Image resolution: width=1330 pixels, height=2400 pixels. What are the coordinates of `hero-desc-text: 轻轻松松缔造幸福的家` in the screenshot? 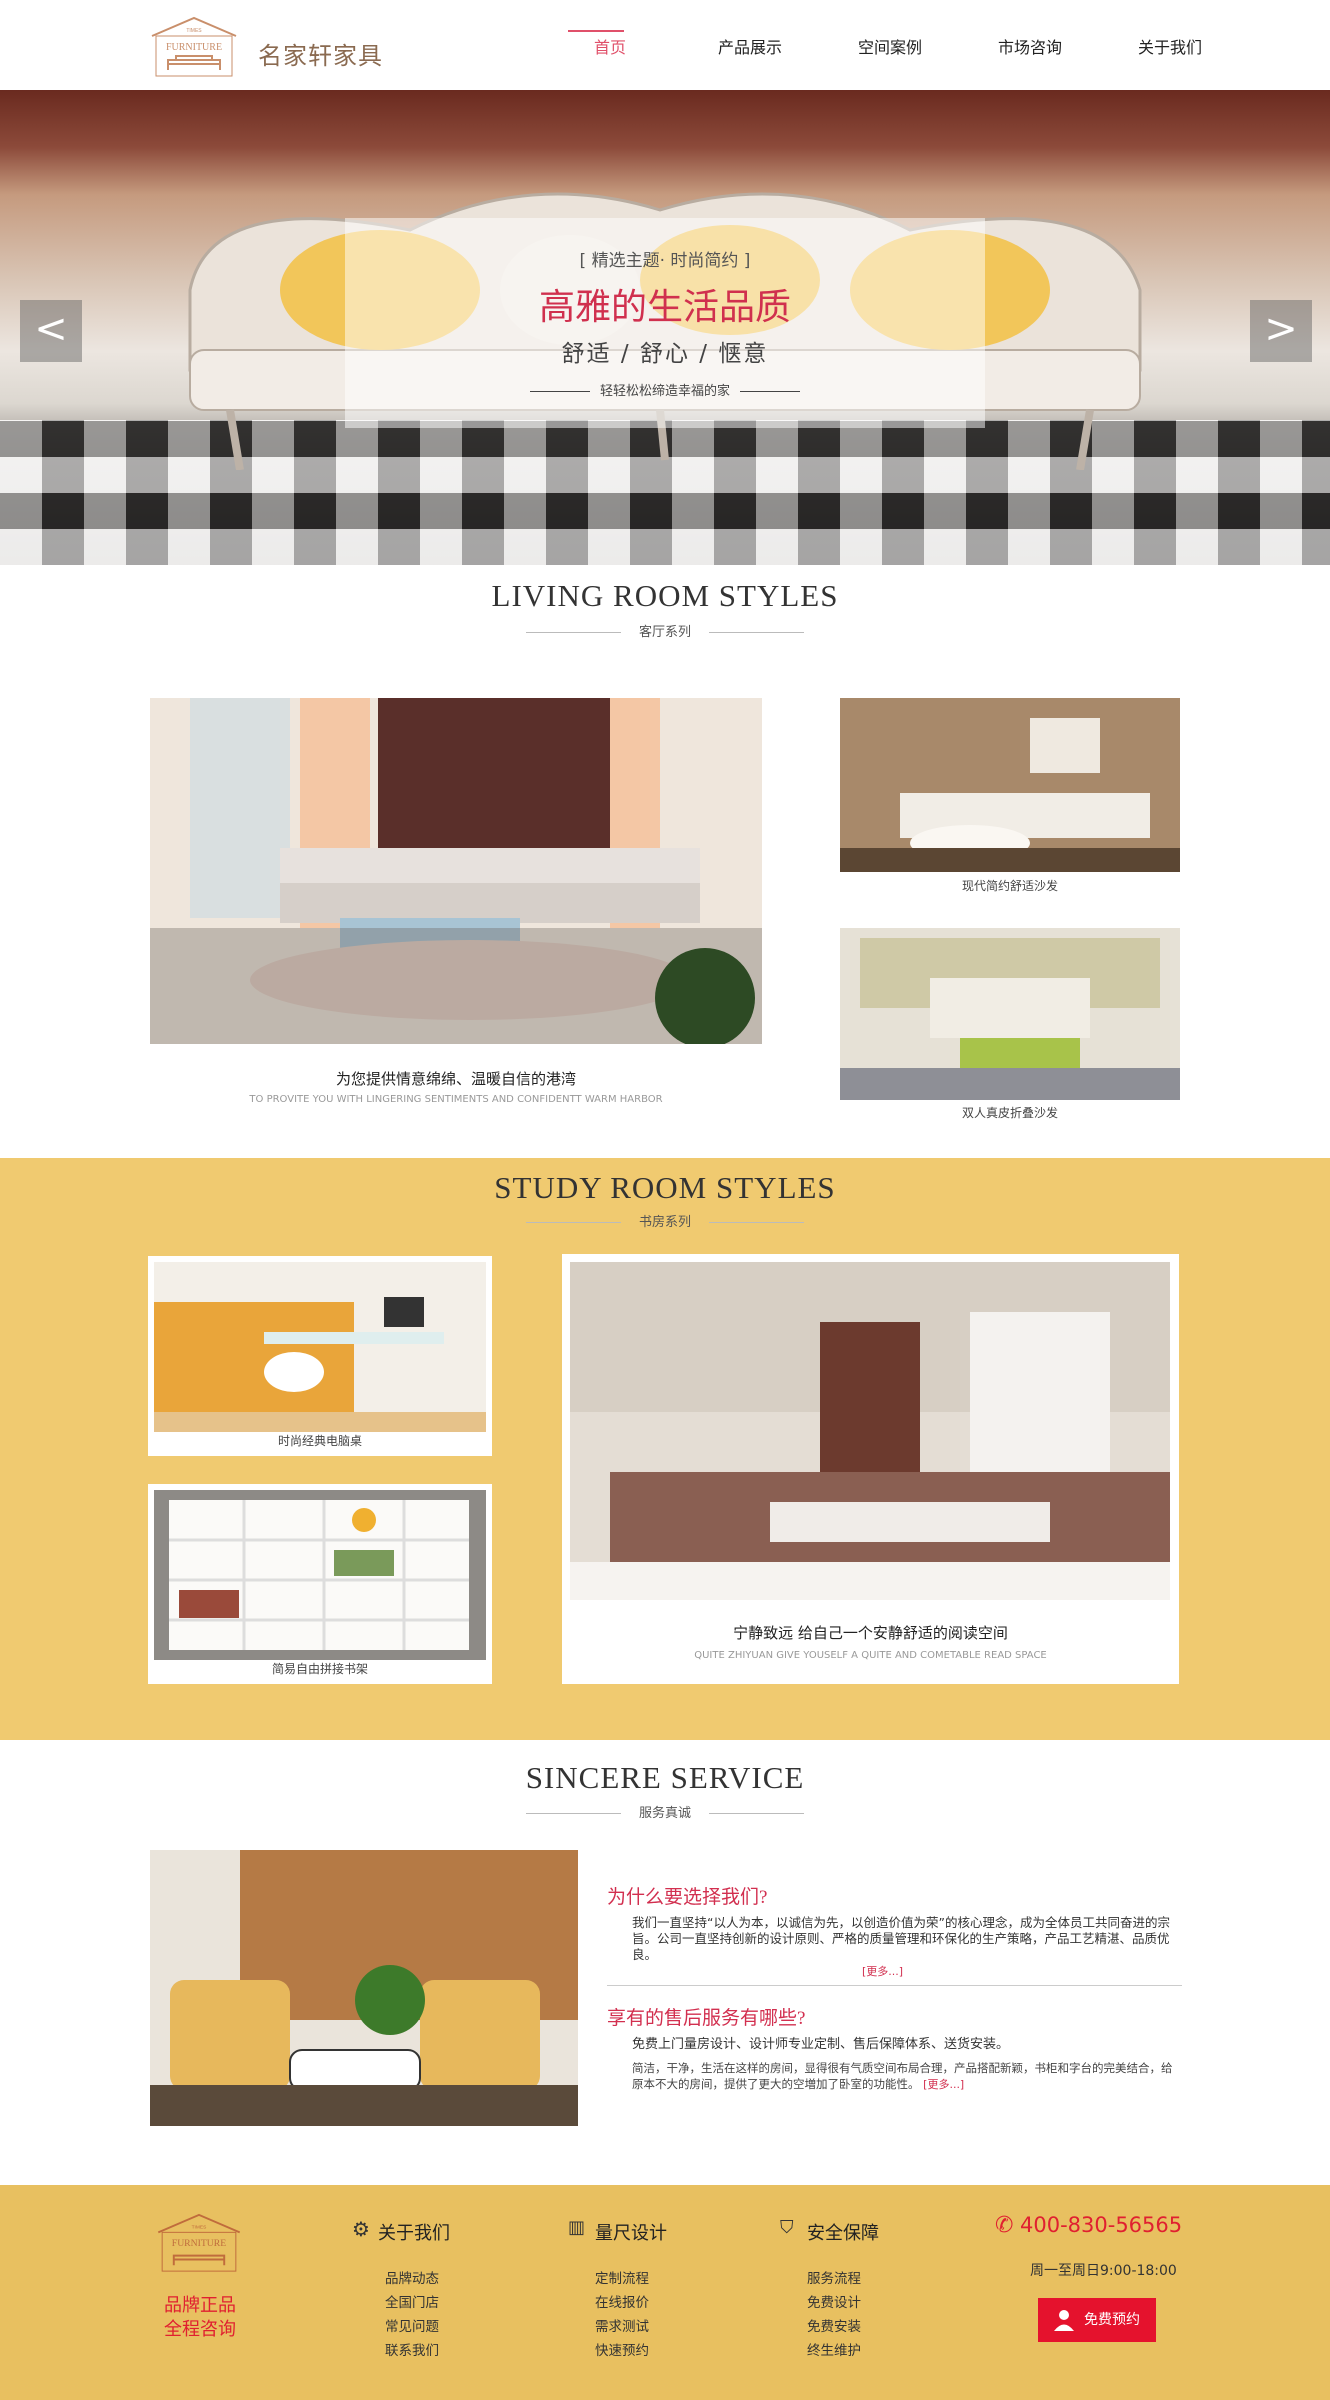 It's located at (664, 391).